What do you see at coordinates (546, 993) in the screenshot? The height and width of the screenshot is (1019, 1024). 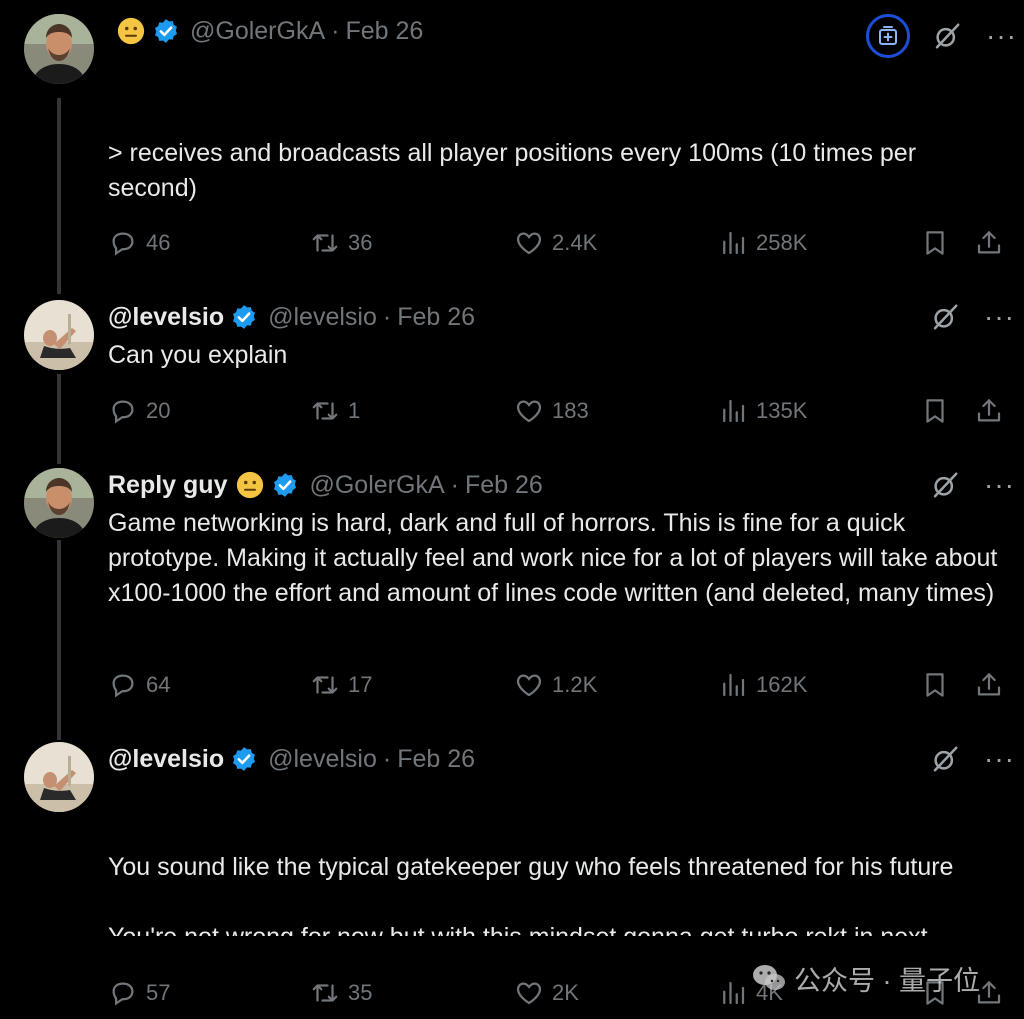 I see `like-button: 2K` at bounding box center [546, 993].